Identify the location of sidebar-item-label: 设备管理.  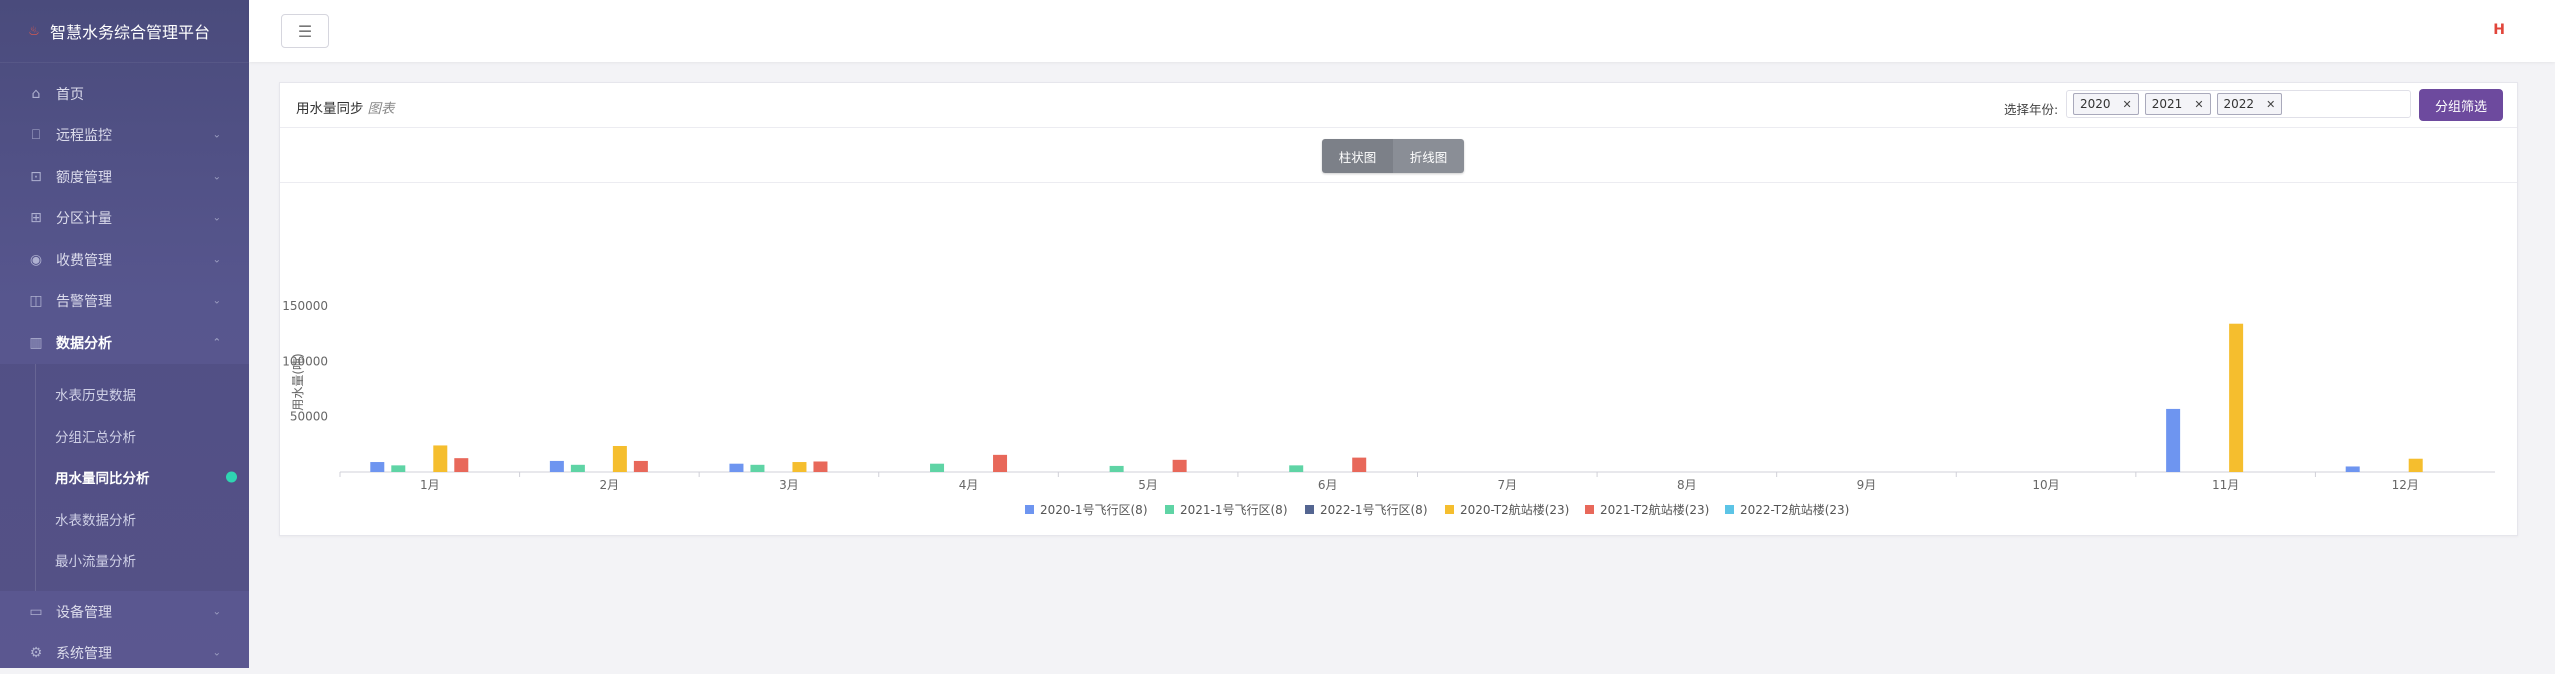
(84, 612).